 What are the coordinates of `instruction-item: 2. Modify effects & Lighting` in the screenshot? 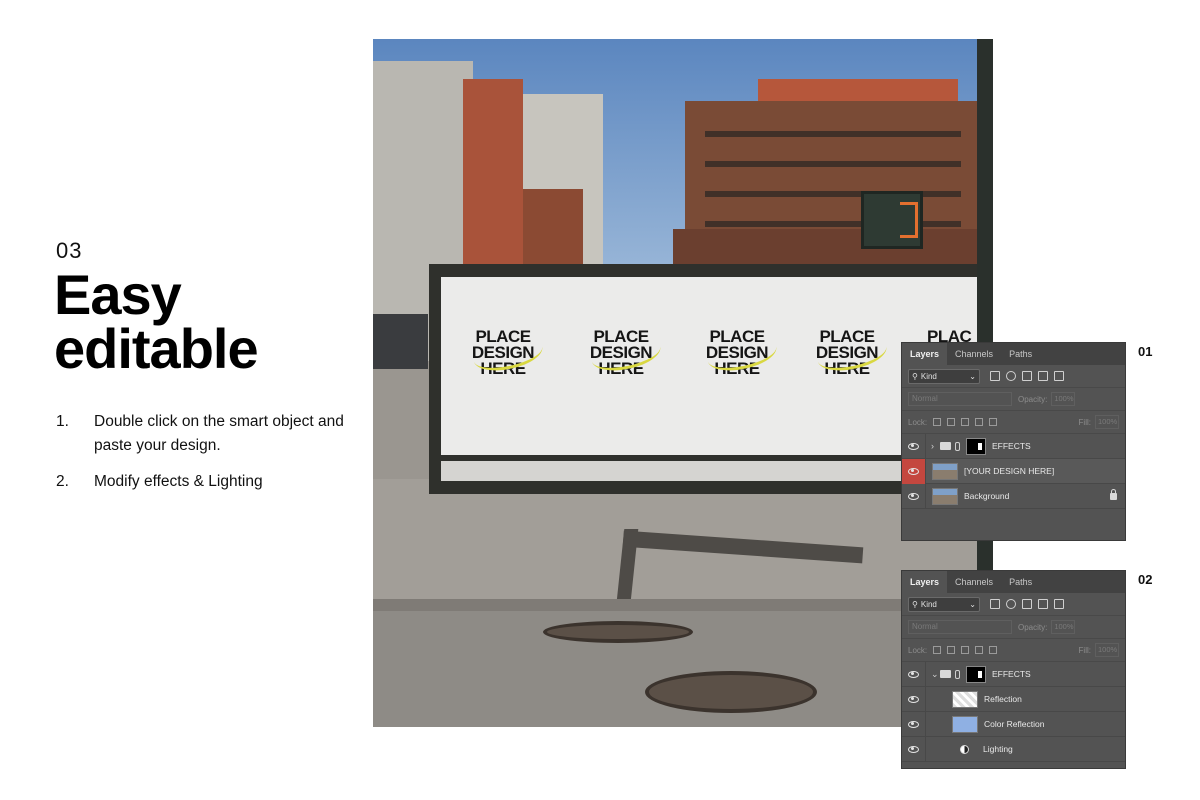 It's located at (206, 482).